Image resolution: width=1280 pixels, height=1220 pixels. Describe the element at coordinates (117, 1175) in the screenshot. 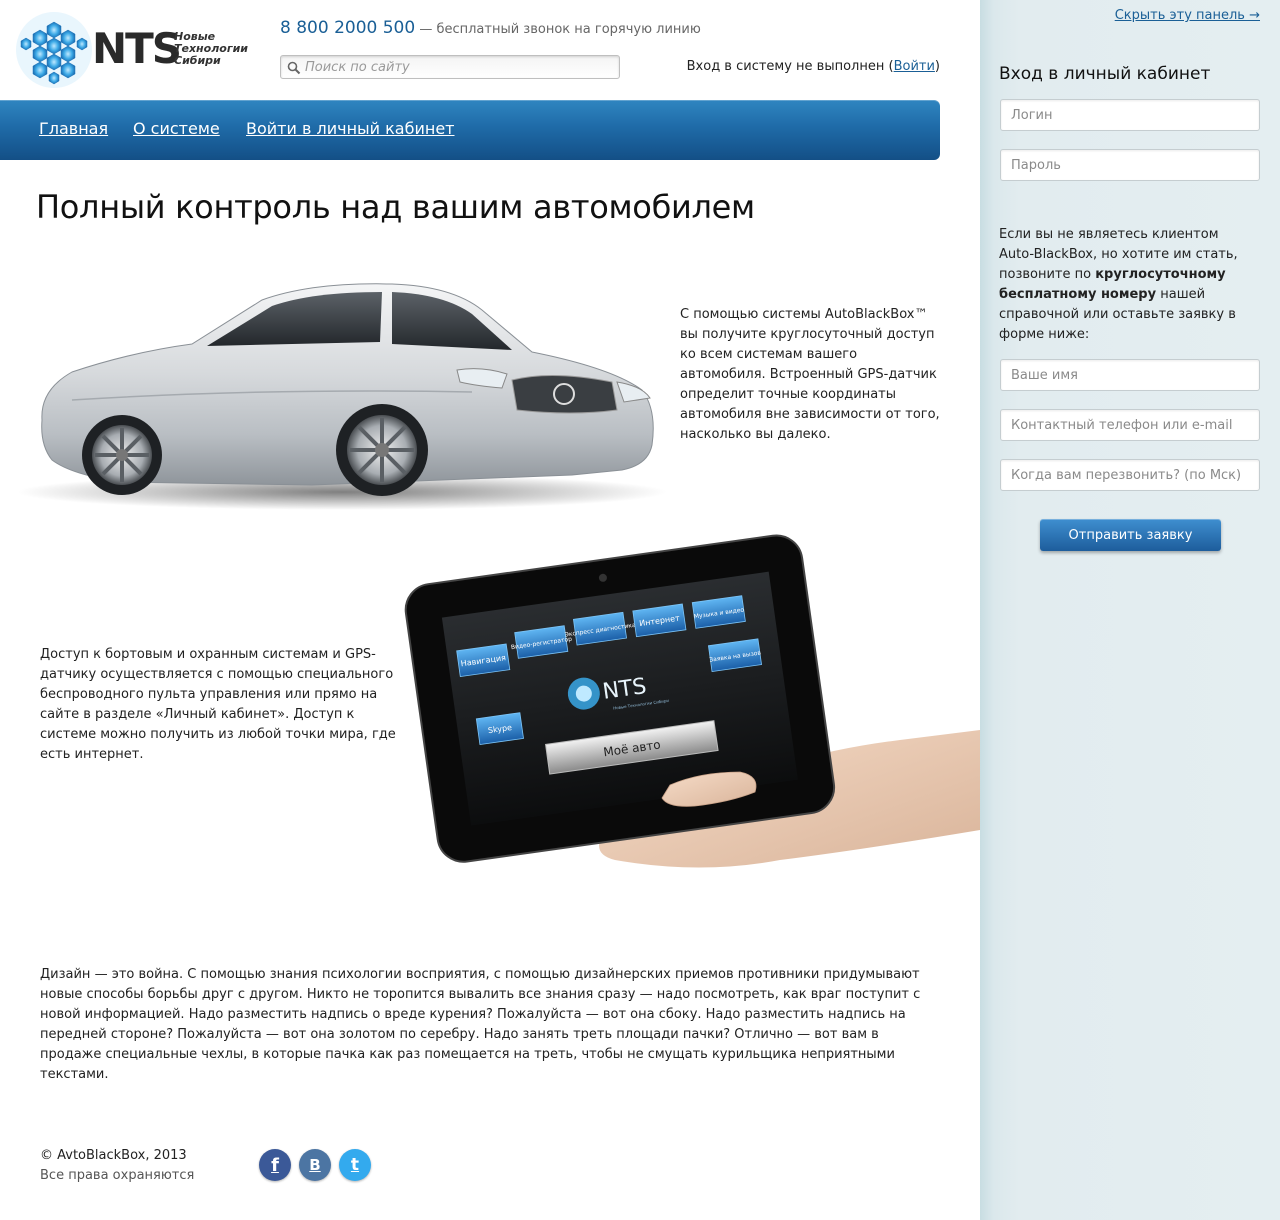

I see `rights-text: Все права охраняются` at that location.